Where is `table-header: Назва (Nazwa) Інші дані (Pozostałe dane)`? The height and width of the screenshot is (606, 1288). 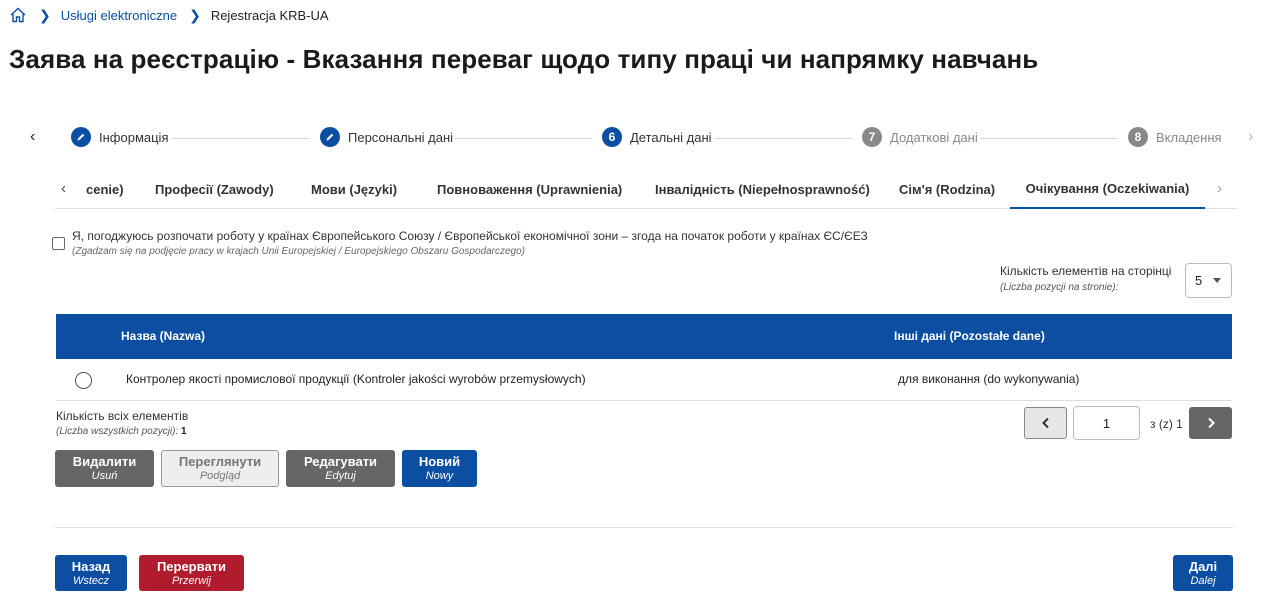
table-header: Назва (Nazwa) Інші дані (Pozostałe dane) is located at coordinates (644, 336).